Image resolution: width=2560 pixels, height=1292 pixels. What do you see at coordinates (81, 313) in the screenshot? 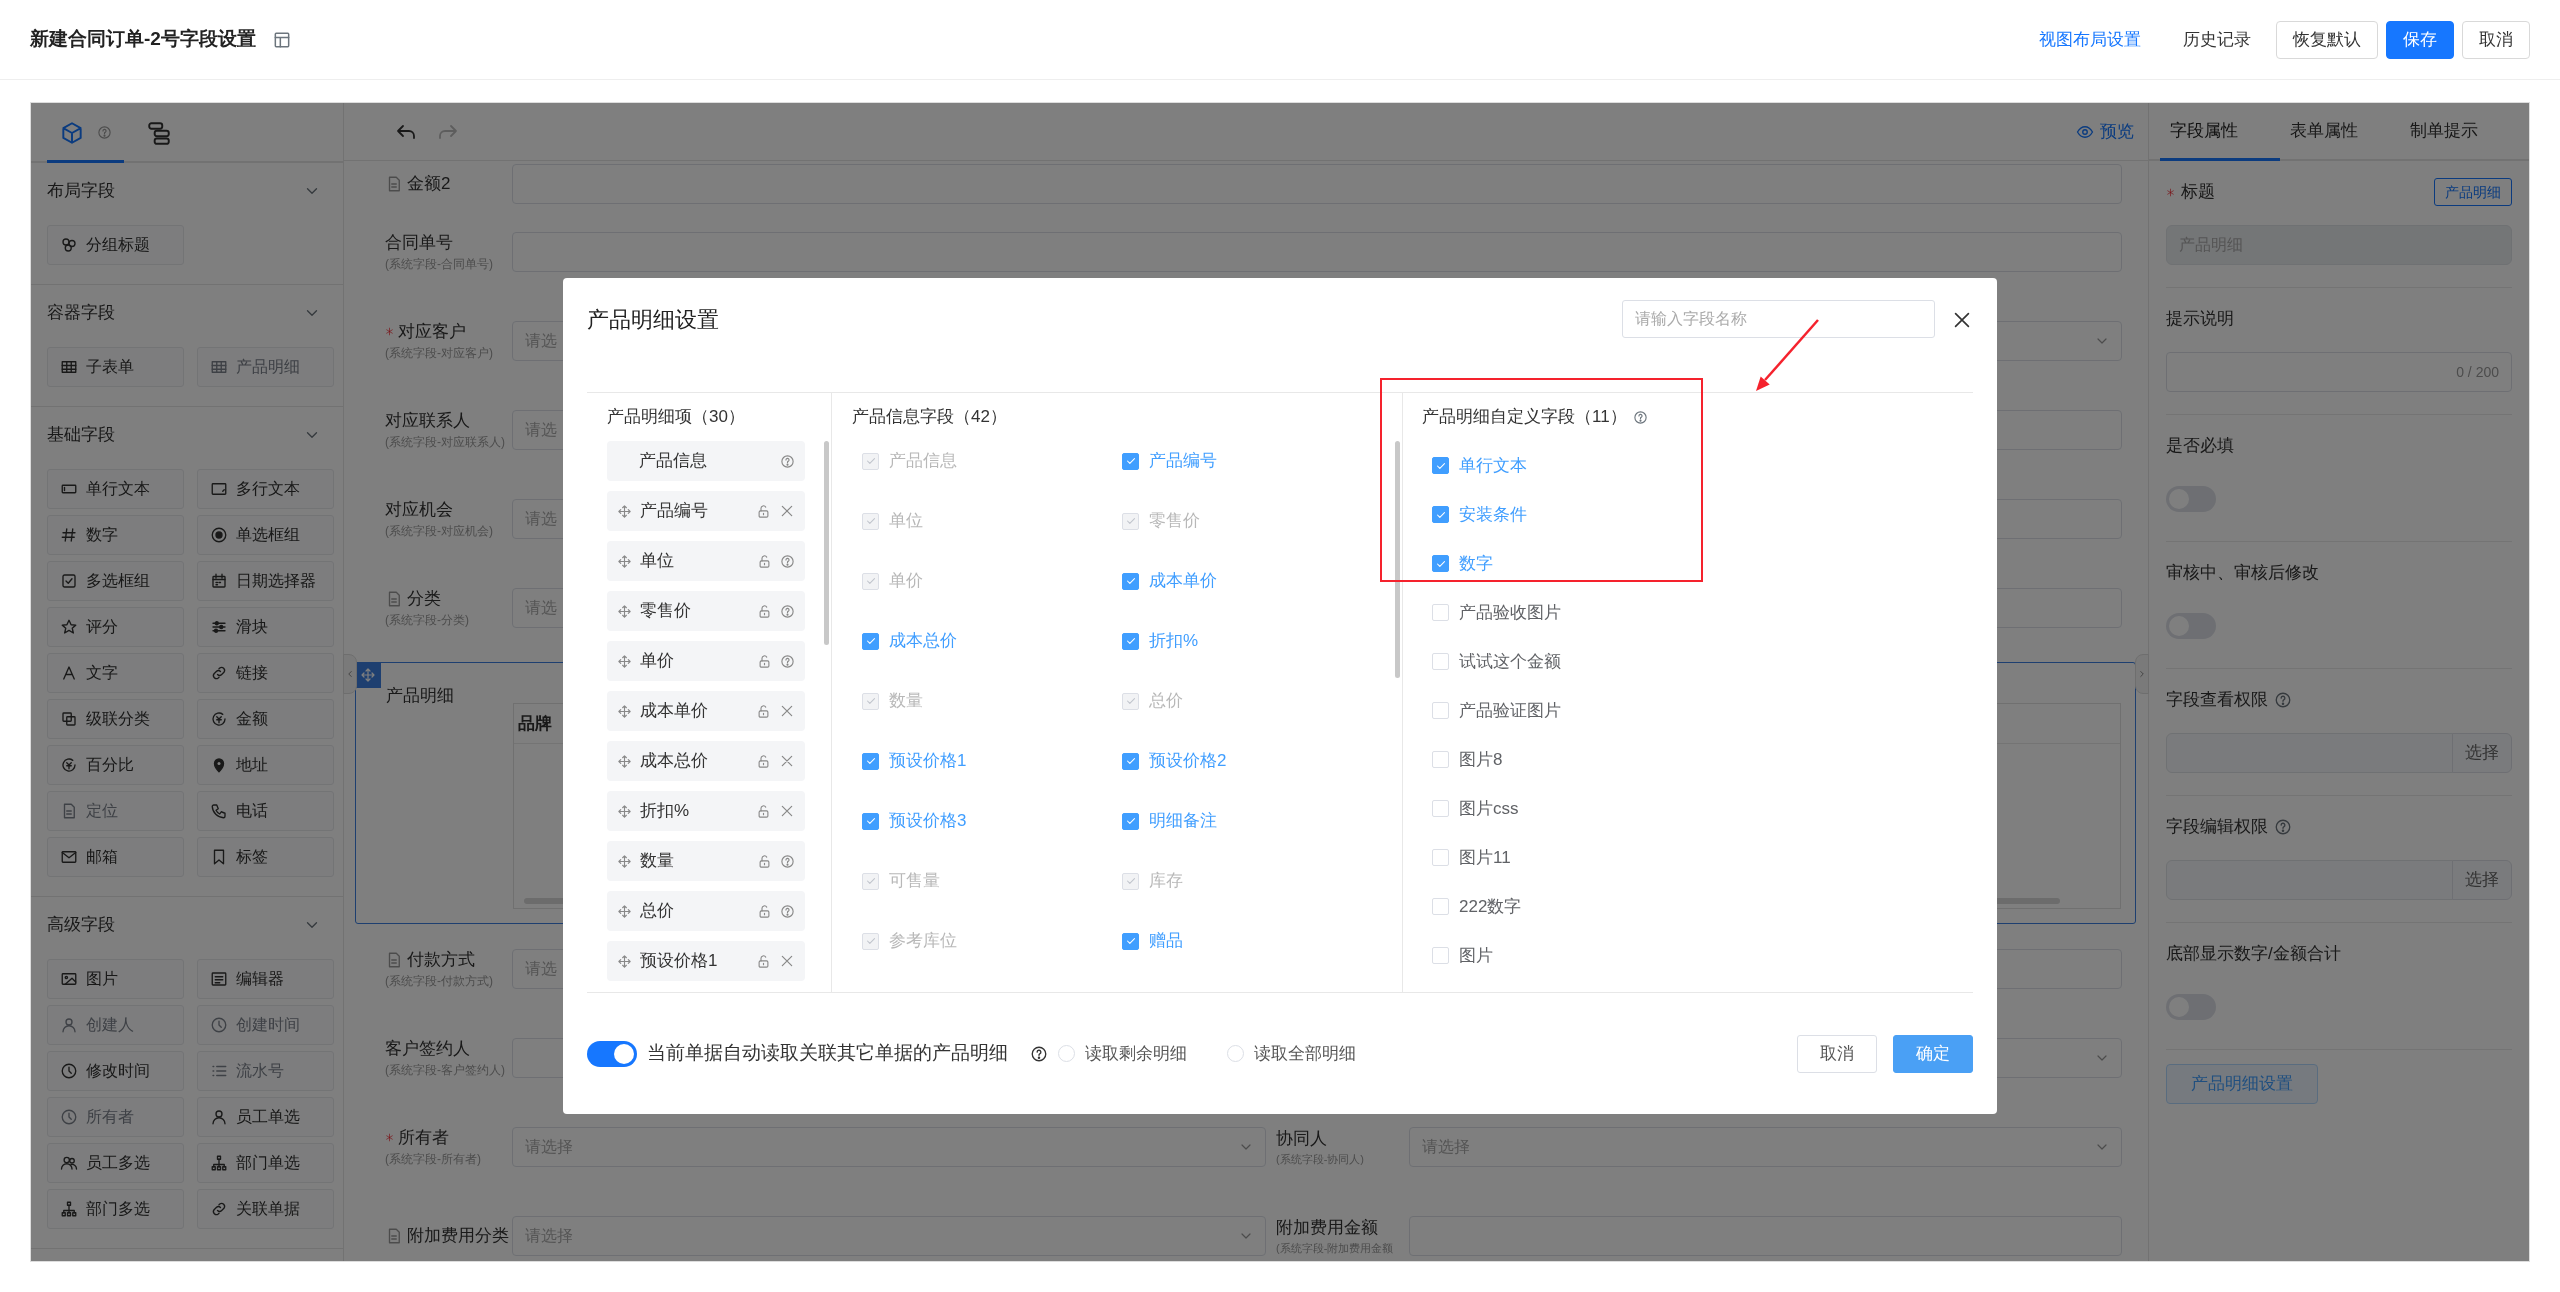
I see `section-title: 容器字段` at bounding box center [81, 313].